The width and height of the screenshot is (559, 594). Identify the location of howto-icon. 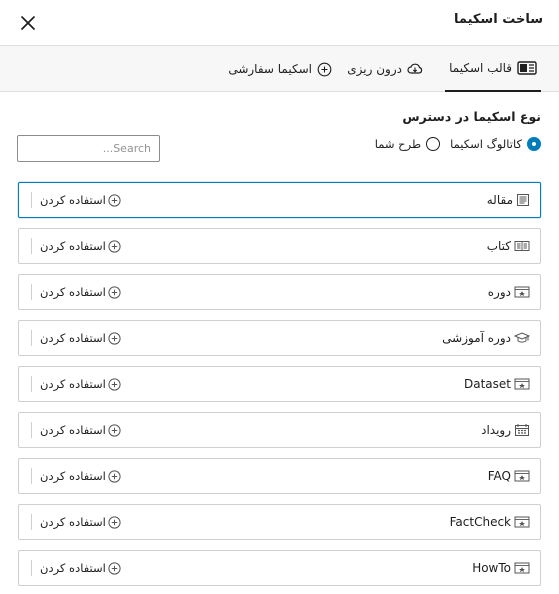
(522, 568).